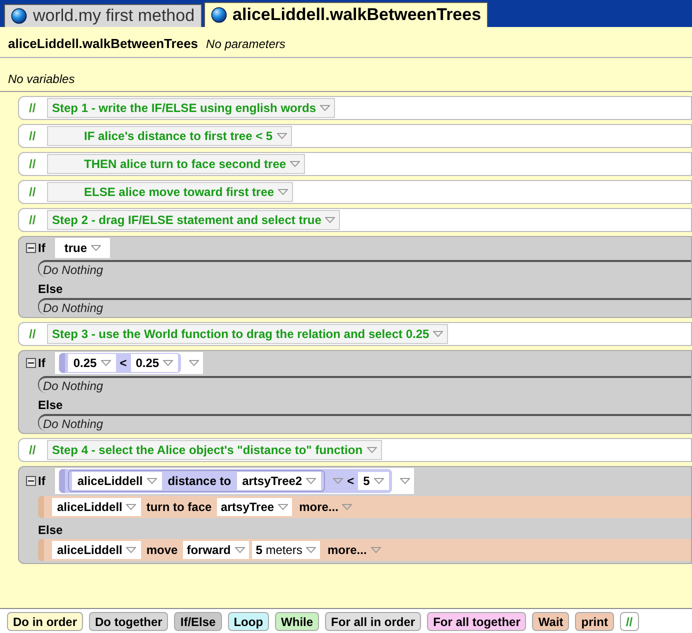 The height and width of the screenshot is (633, 692). Describe the element at coordinates (162, 550) in the screenshot. I see `method-label: move` at that location.